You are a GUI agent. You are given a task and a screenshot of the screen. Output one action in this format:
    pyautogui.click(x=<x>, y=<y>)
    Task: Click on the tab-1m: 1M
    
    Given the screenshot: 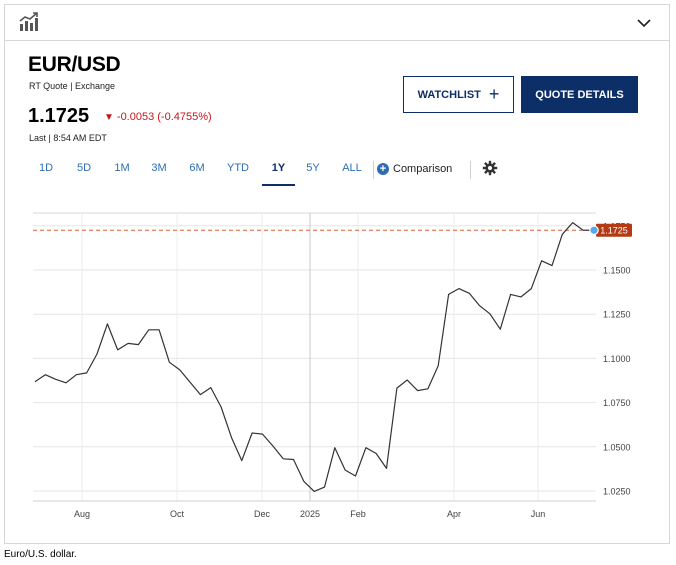 What is the action you would take?
    pyautogui.click(x=122, y=170)
    